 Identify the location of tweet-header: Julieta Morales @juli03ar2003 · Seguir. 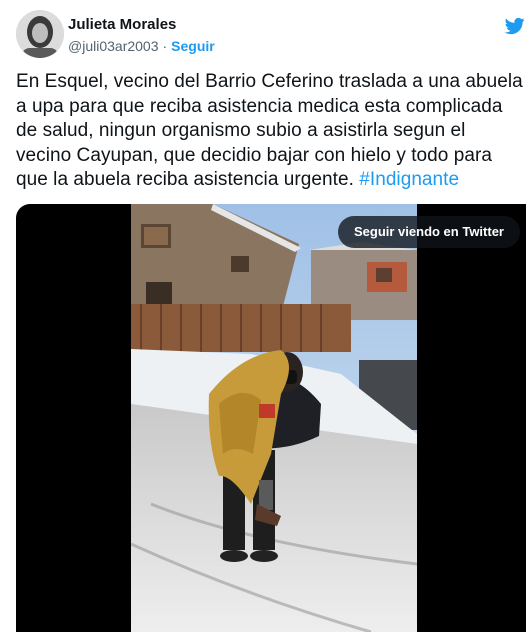
(271, 36).